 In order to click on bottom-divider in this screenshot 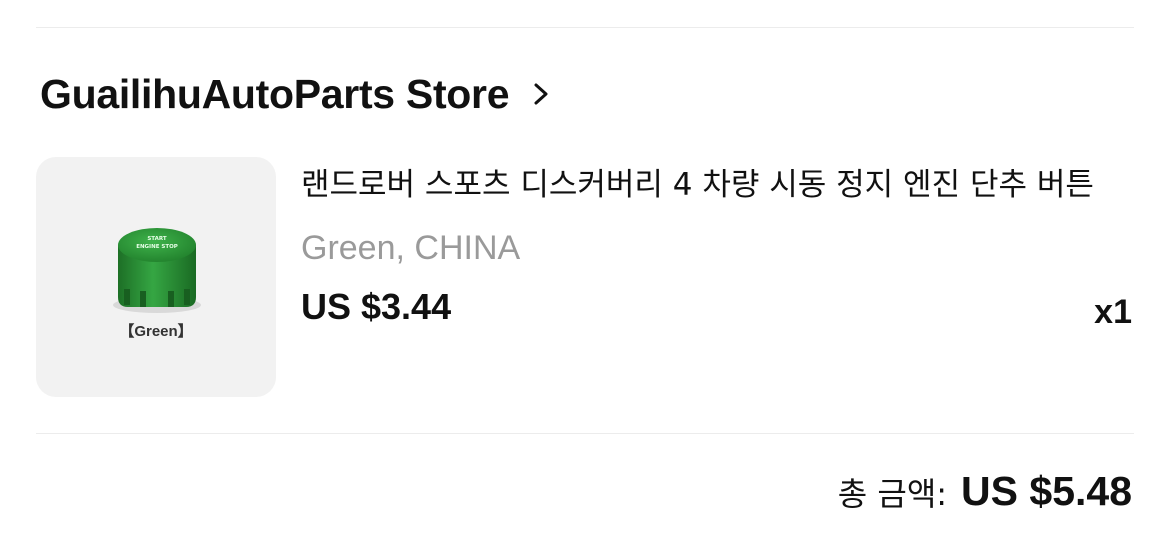, I will do `click(585, 433)`.